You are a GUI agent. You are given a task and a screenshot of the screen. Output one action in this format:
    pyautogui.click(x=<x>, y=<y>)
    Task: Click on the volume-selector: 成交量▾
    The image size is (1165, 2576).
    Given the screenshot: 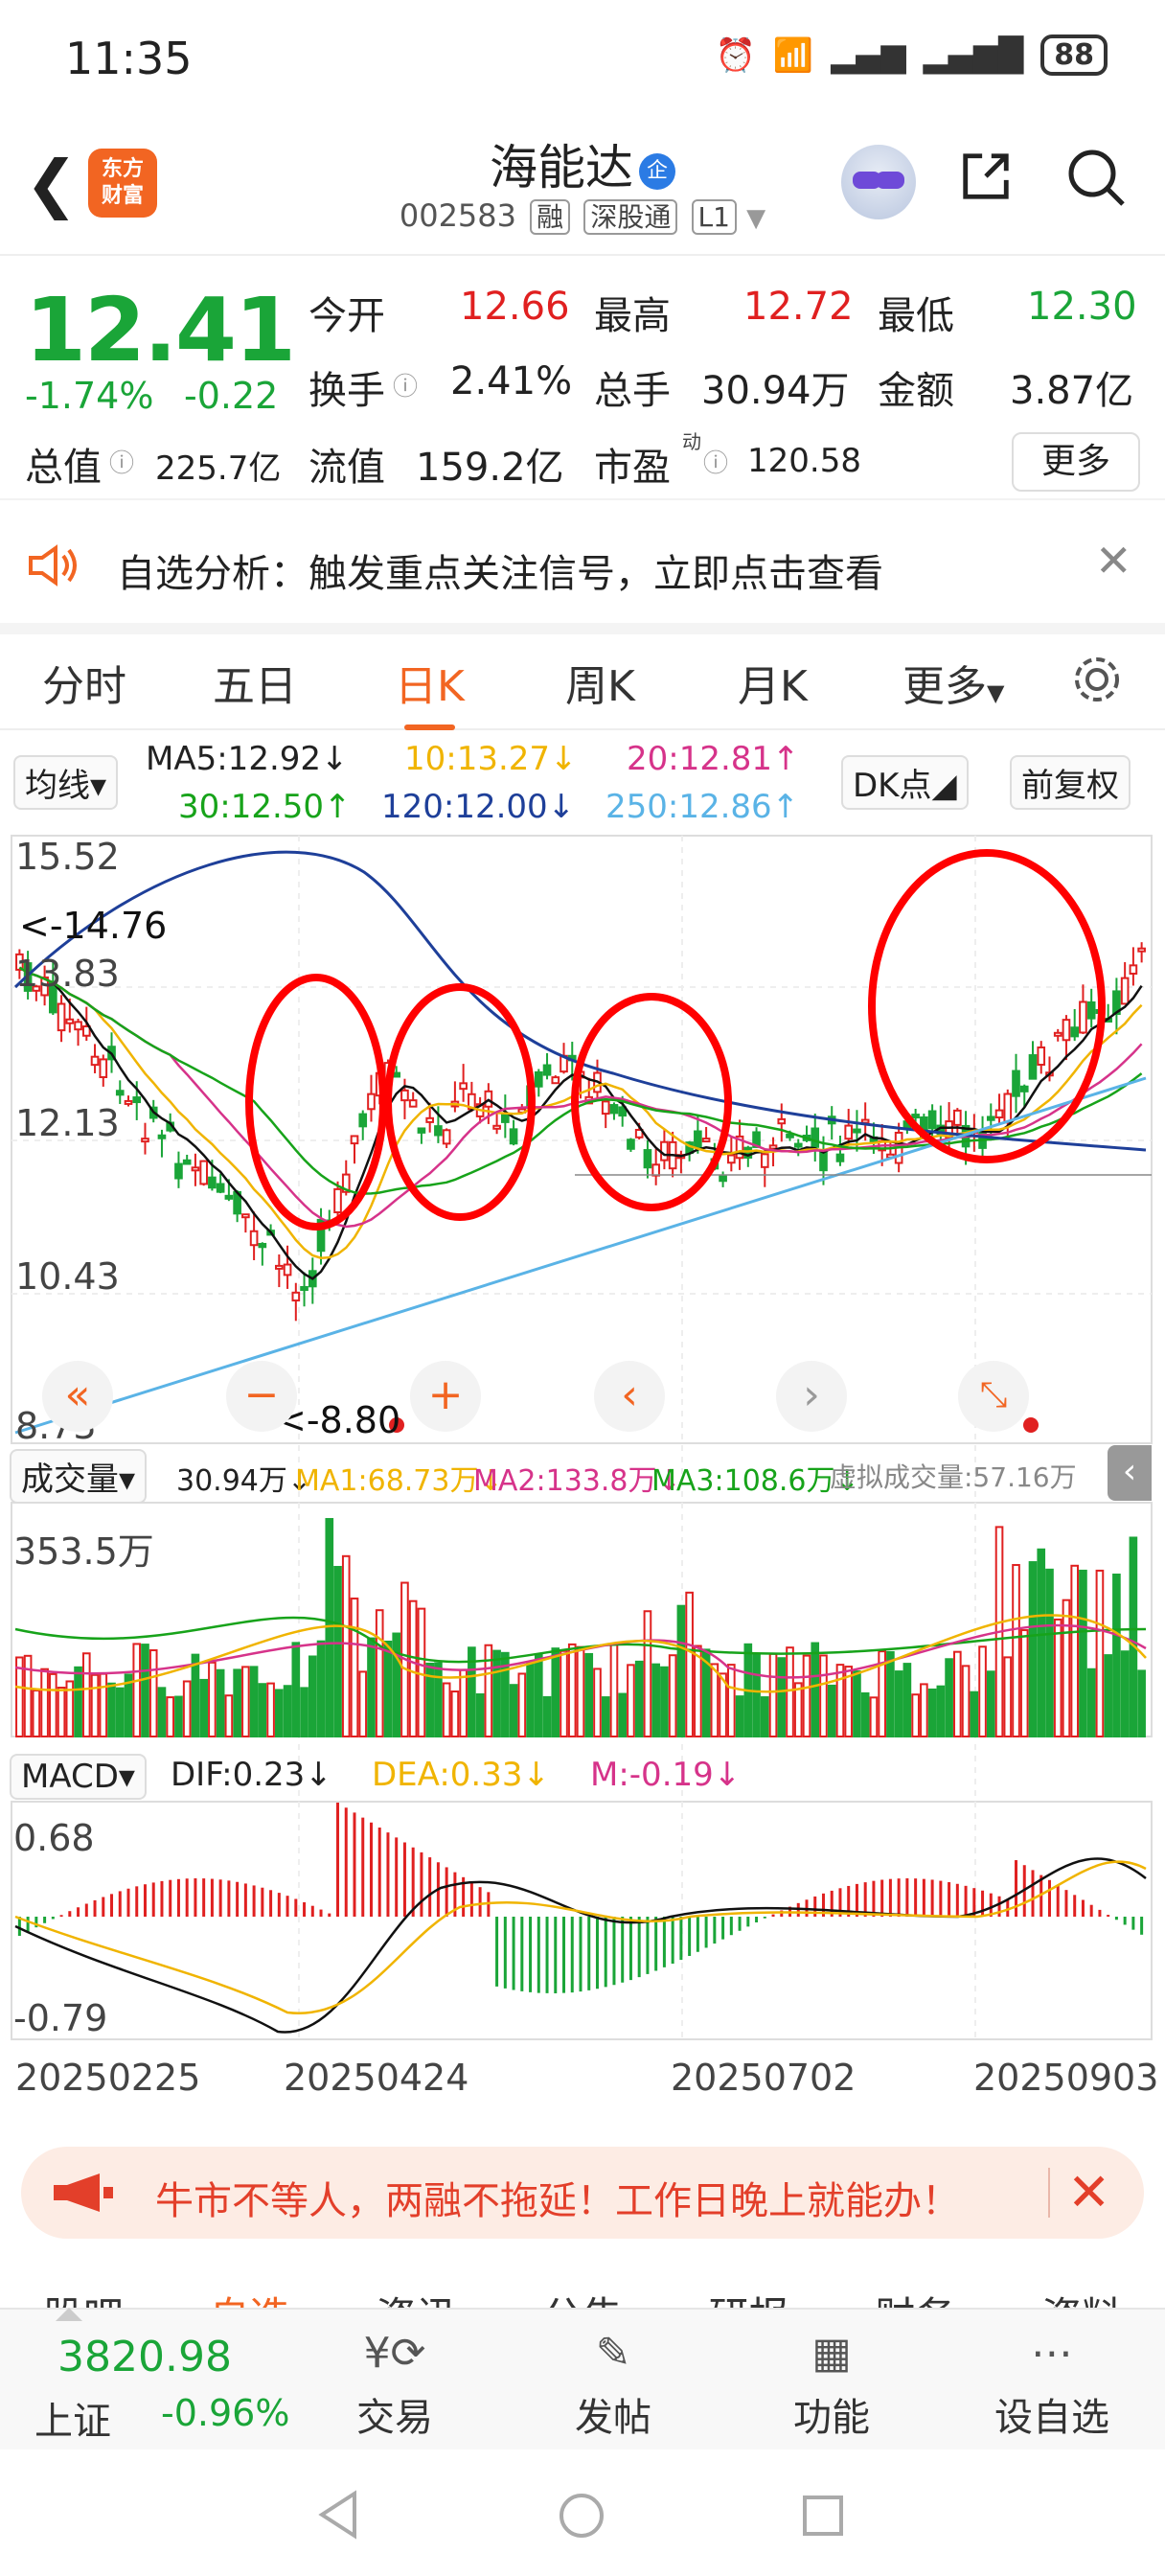 What is the action you would take?
    pyautogui.click(x=79, y=1476)
    